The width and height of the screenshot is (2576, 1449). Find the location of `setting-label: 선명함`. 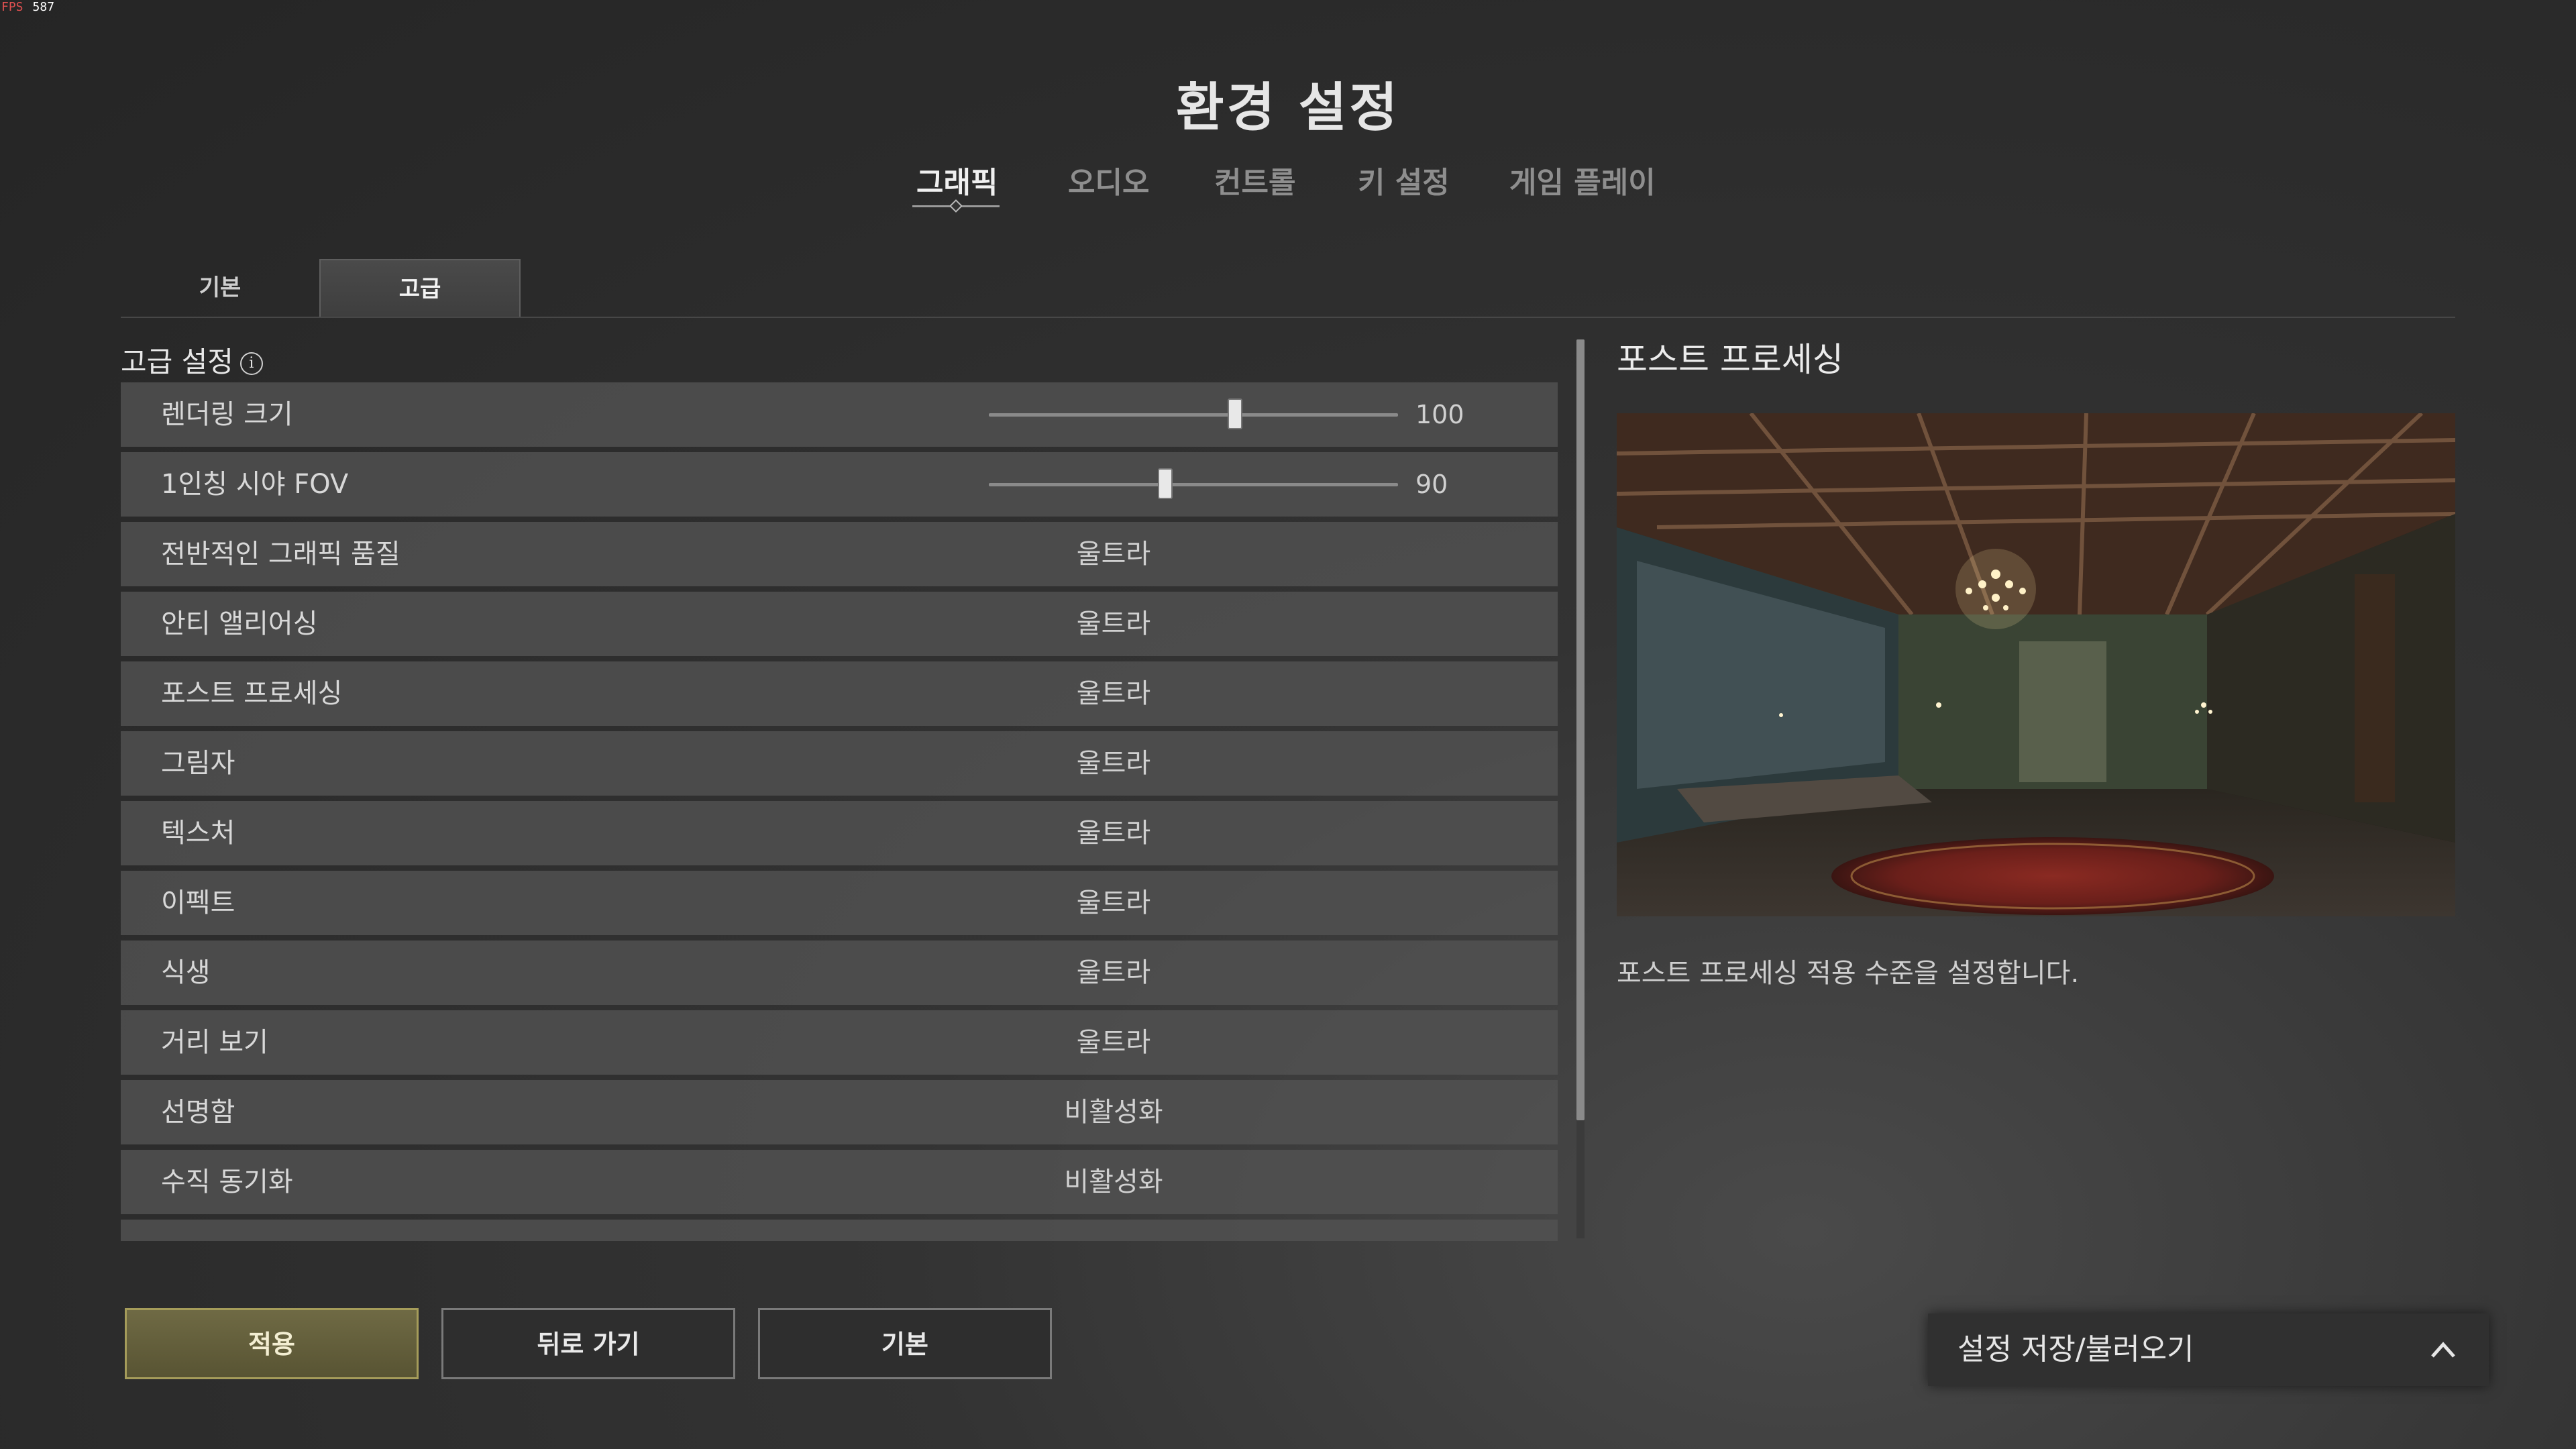

setting-label: 선명함 is located at coordinates (198, 1112).